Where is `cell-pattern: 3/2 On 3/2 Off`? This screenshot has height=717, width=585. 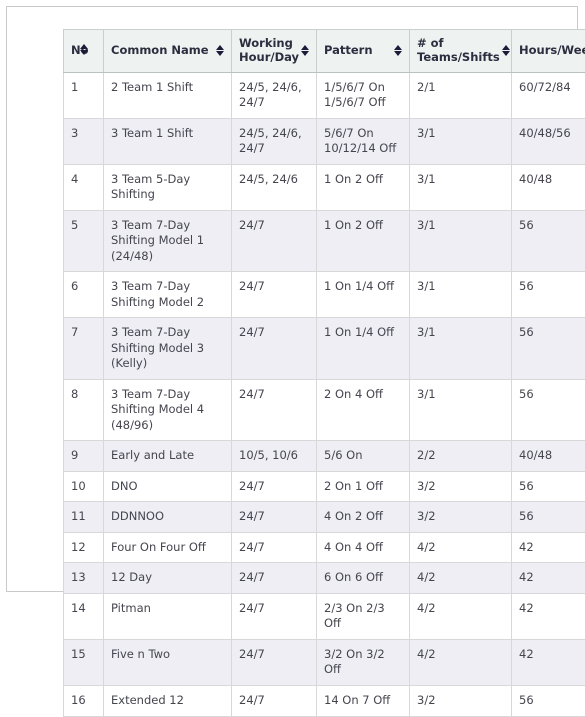 cell-pattern: 3/2 On 3/2 Off is located at coordinates (363, 662).